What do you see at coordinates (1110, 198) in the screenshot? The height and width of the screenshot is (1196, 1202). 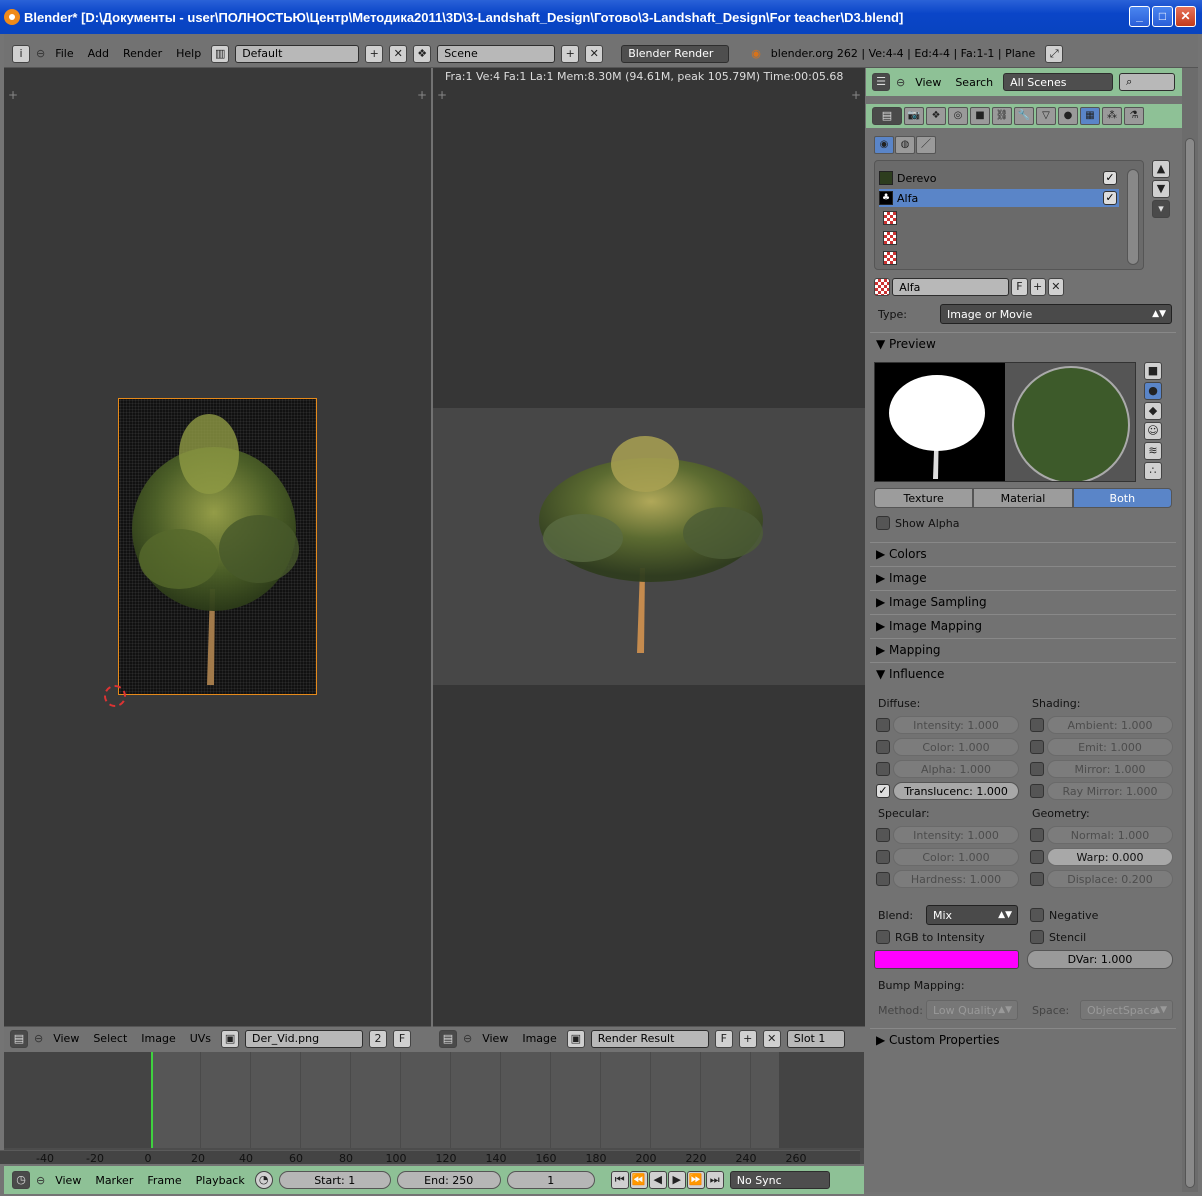 I see `slot-enabled-checkbox: ✓` at bounding box center [1110, 198].